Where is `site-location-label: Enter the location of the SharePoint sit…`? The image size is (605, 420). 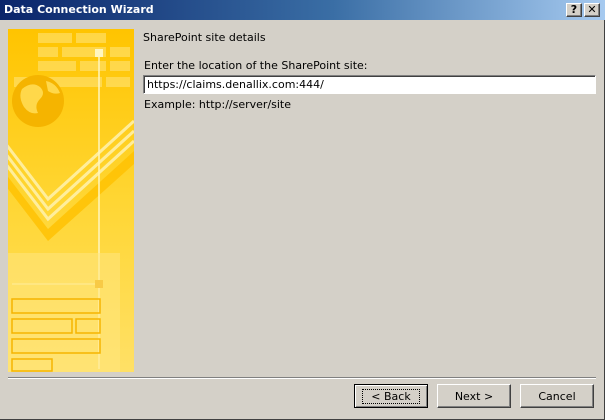 site-location-label: Enter the location of the SharePoint sit… is located at coordinates (256, 65).